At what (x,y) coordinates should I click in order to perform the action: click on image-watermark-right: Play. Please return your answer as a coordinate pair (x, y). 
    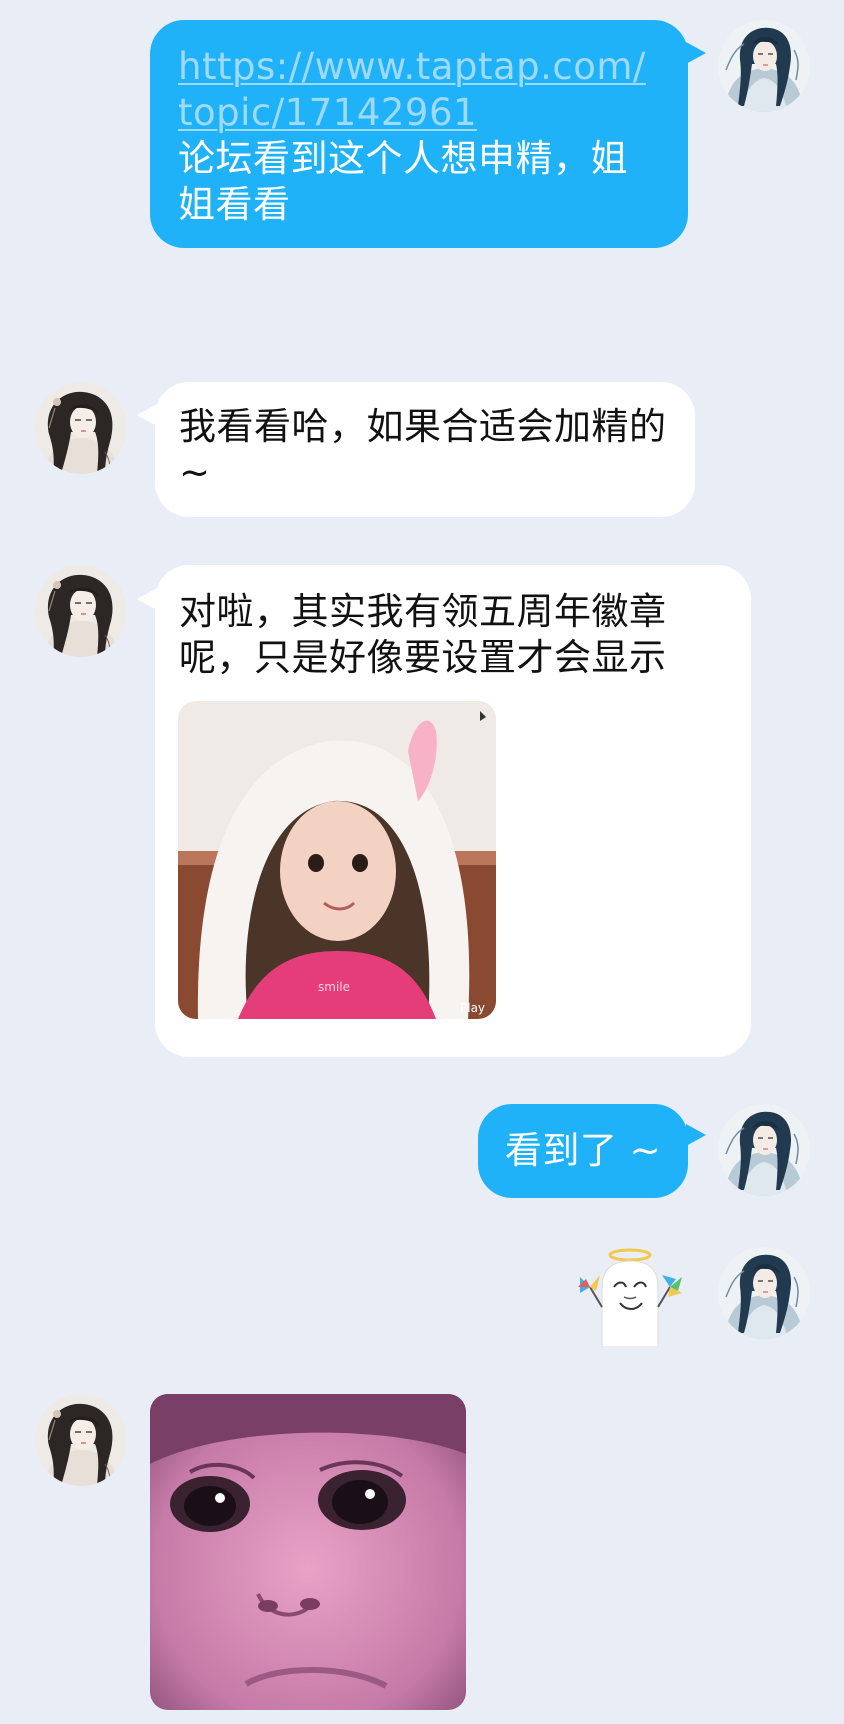
    Looking at the image, I should click on (472, 1008).